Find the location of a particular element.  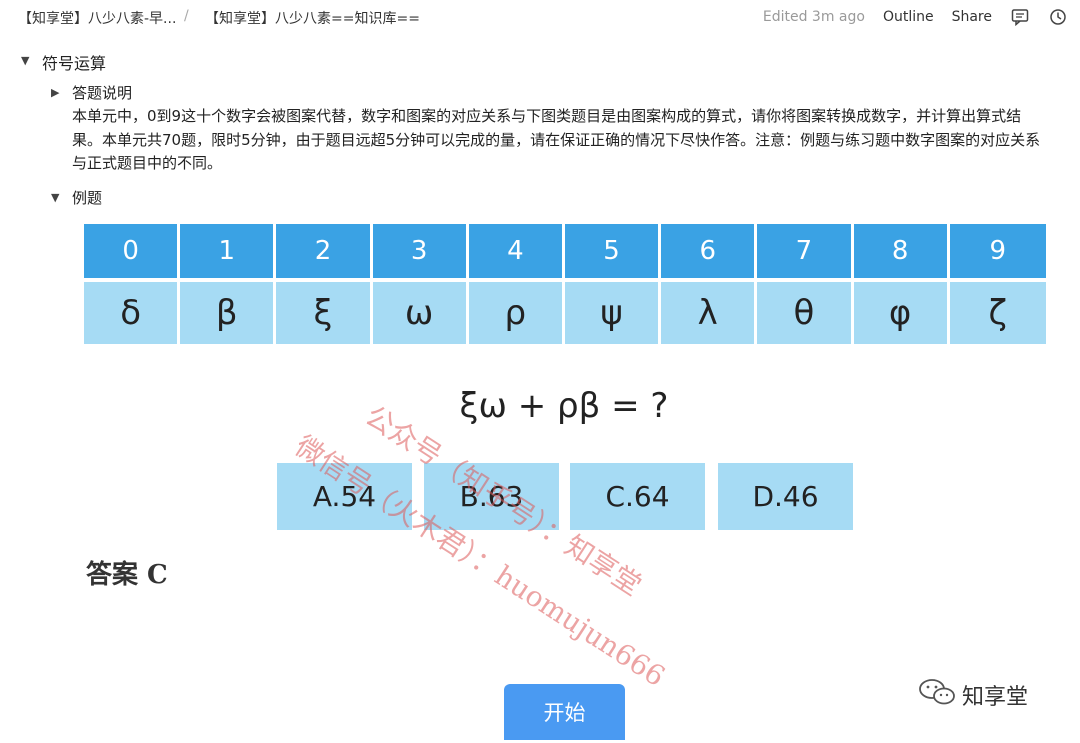

start-button: 开始 is located at coordinates (564, 712).